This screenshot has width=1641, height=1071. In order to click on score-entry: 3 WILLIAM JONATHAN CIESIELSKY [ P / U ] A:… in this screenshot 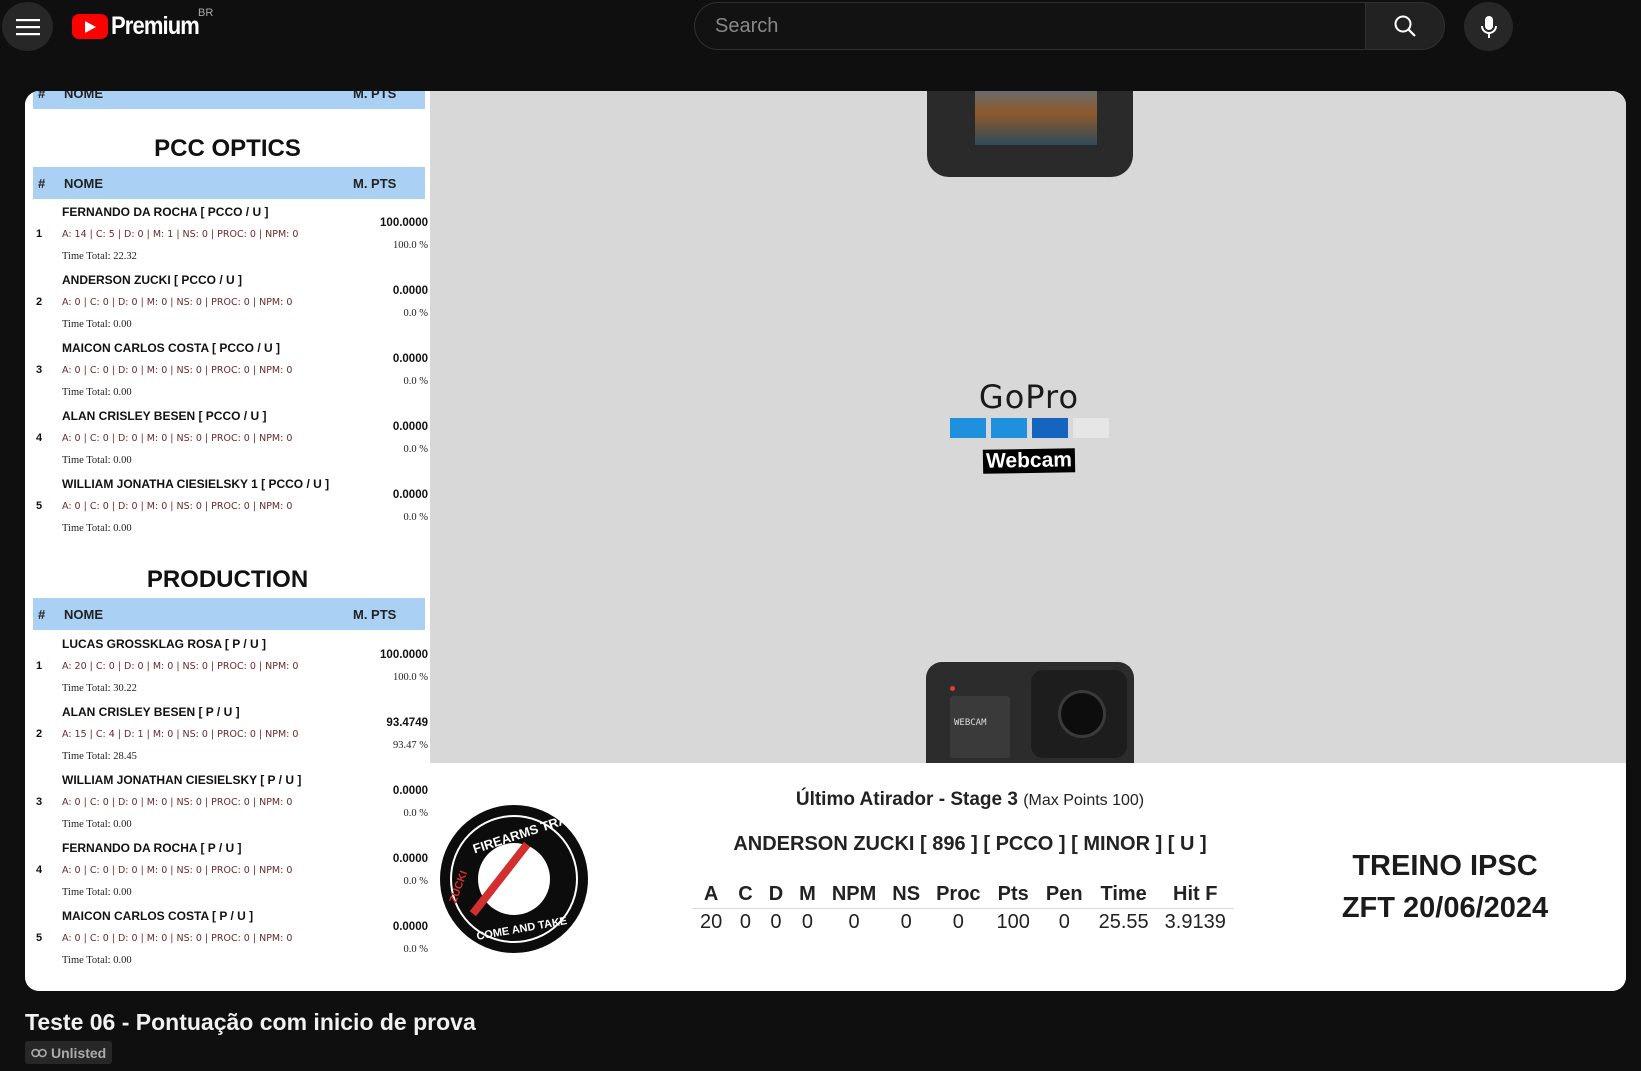, I will do `click(230, 802)`.